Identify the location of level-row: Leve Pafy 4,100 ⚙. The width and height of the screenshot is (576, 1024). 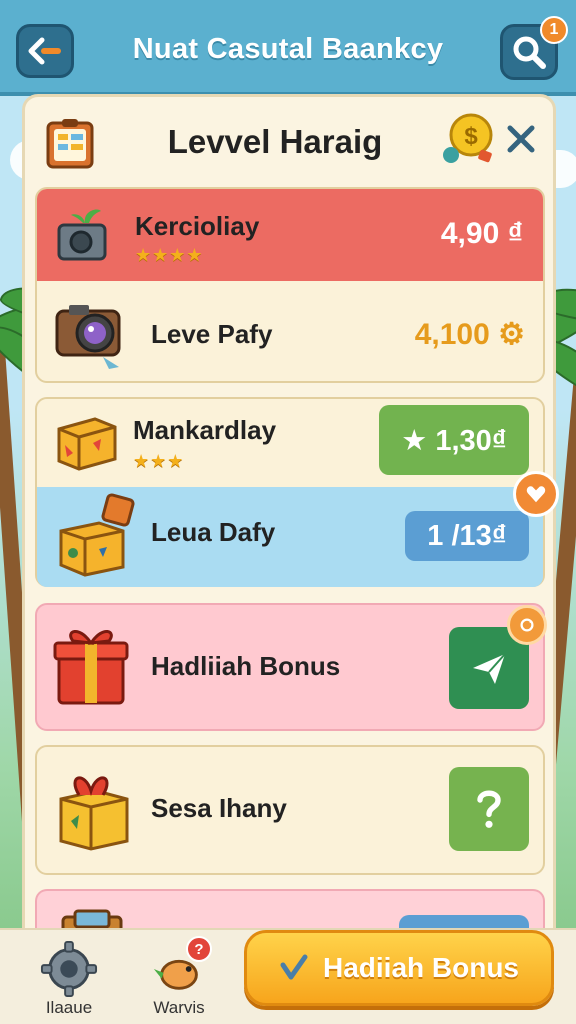
(290, 332).